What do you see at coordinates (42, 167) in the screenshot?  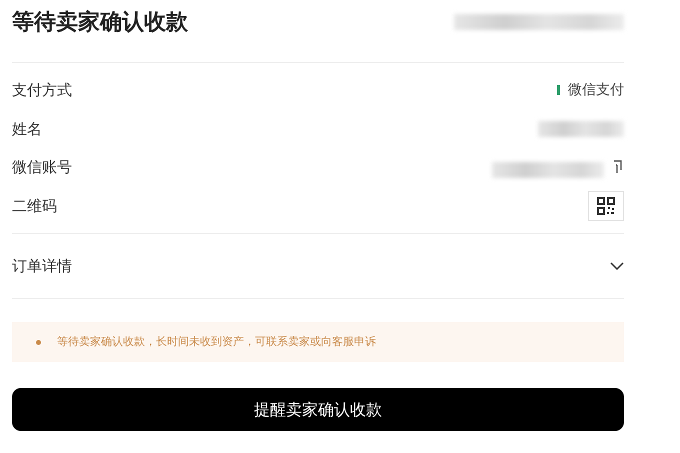 I see `field-label: 微信账号` at bounding box center [42, 167].